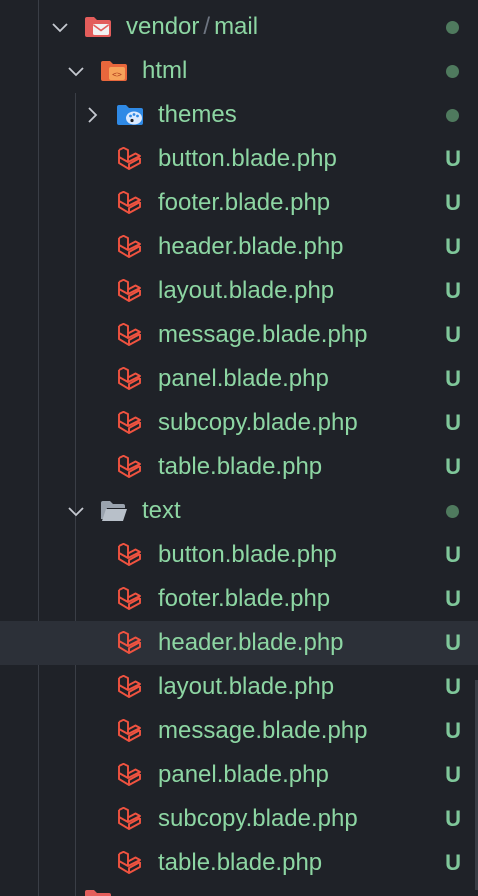 Image resolution: width=478 pixels, height=896 pixels. I want to click on chevron-right-icon, so click(92, 115).